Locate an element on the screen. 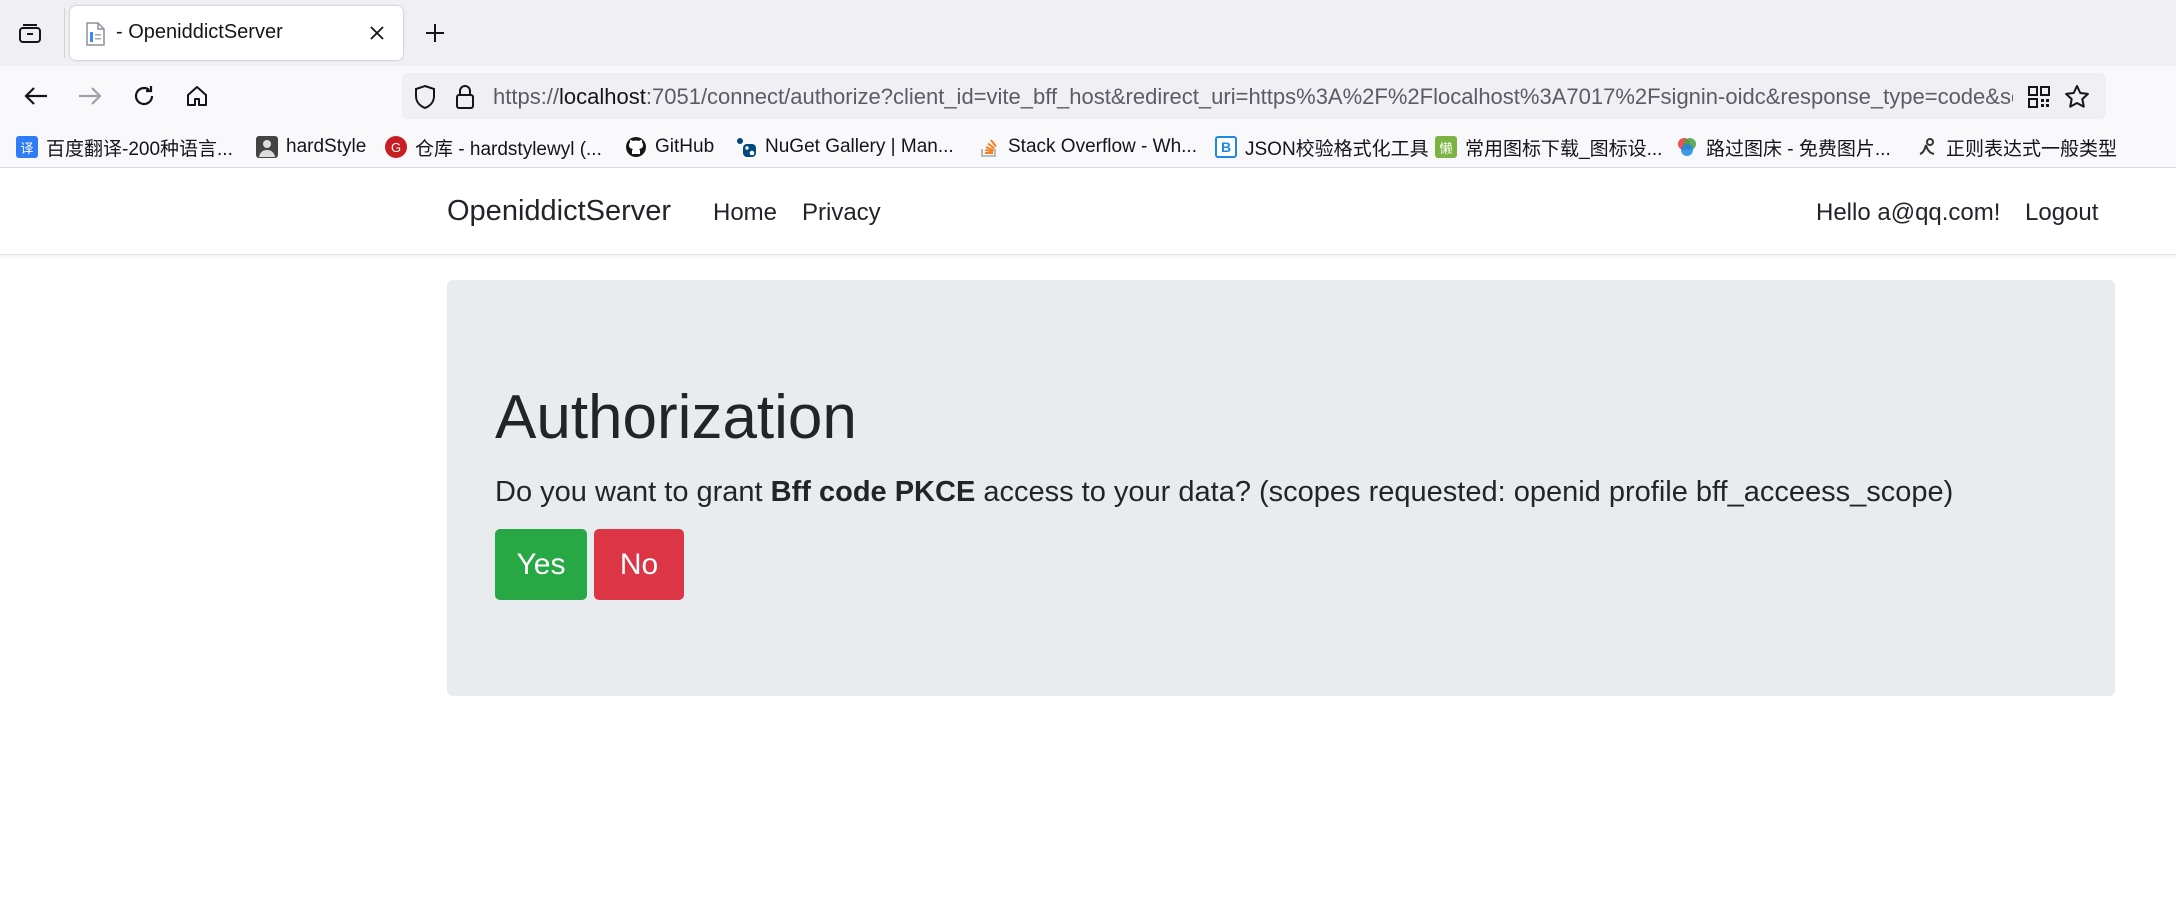 This screenshot has width=2176, height=913. stackoverflow-icon is located at coordinates (989, 147).